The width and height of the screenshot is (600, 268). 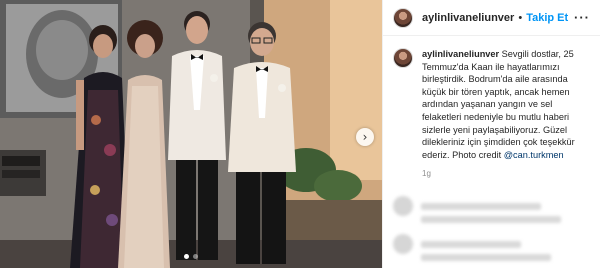 I want to click on caption-avatar, so click(x=403, y=58).